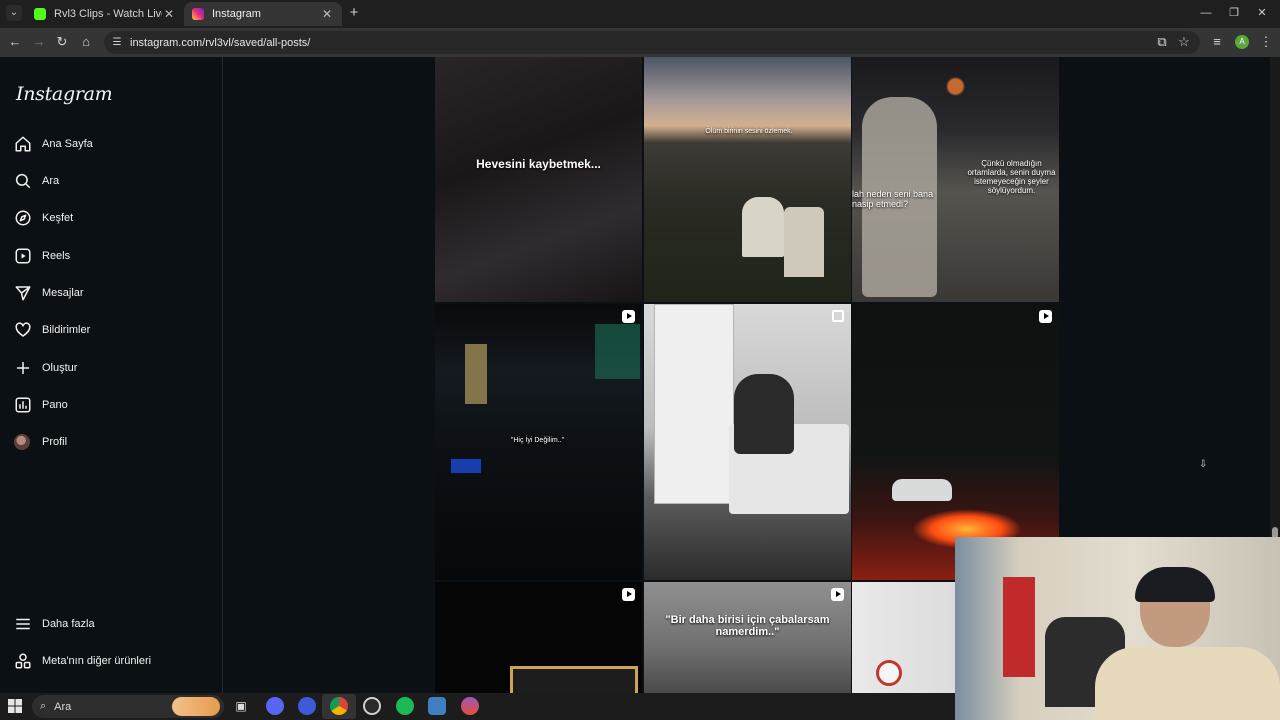 Image resolution: width=1280 pixels, height=720 pixels. I want to click on nav-explore: Keşfet, so click(43, 218).